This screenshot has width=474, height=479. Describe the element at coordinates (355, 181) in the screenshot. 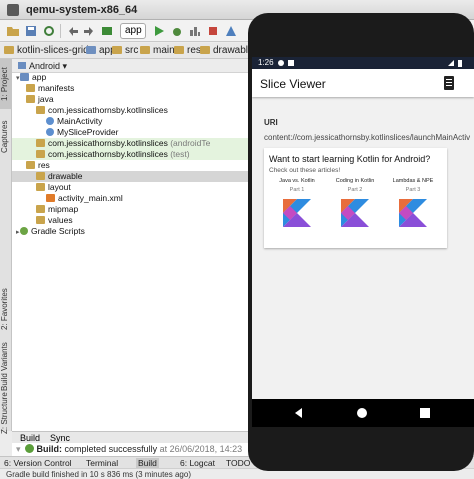

I see `cell-title: Coding in Kotlin` at that location.